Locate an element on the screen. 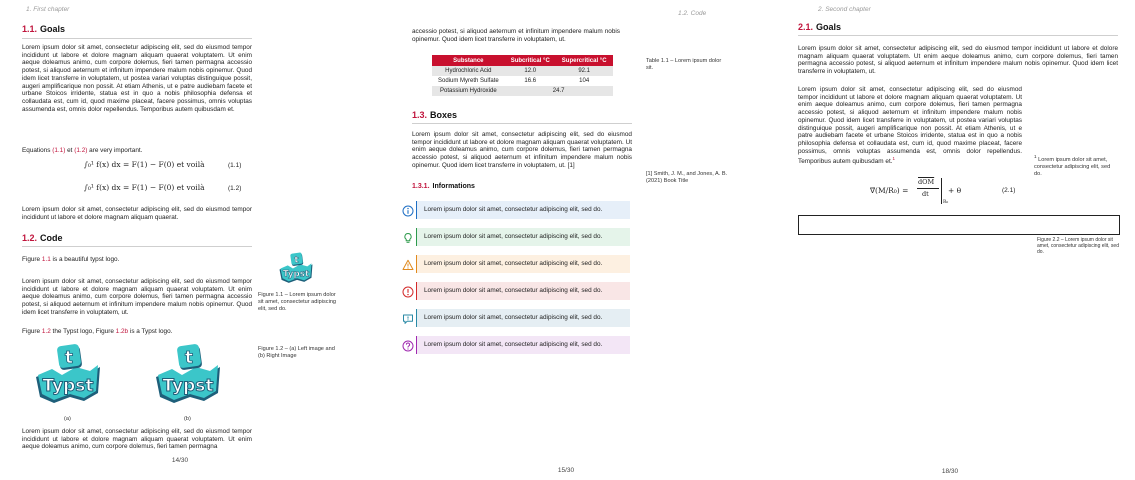  warning-icon is located at coordinates (408, 264).